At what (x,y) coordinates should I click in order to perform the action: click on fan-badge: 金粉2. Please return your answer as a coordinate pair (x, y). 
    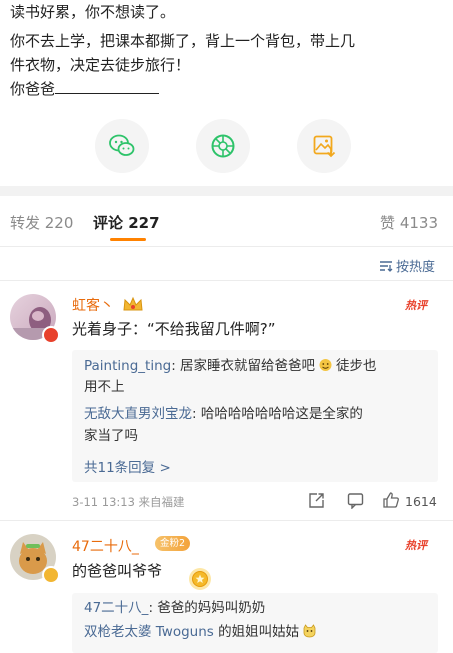
    Looking at the image, I should click on (173, 543).